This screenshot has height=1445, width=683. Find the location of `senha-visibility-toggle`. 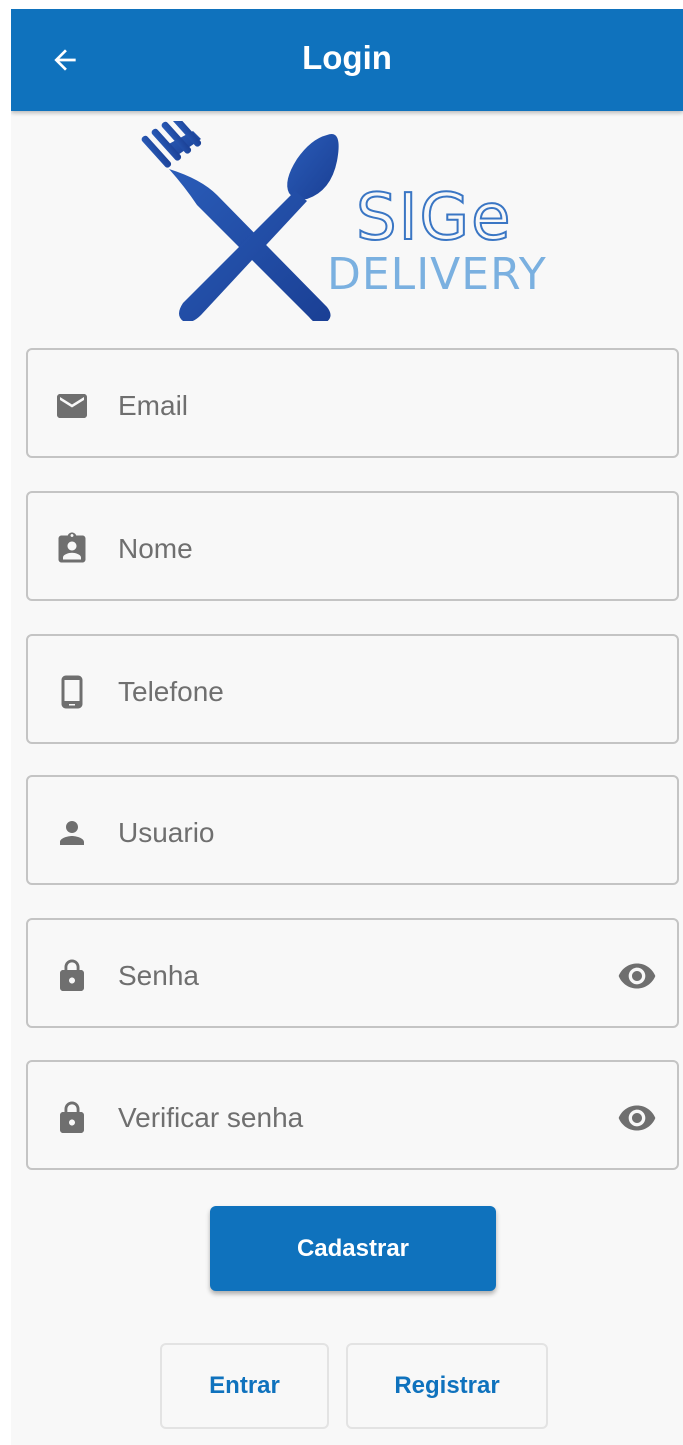

senha-visibility-toggle is located at coordinates (637, 976).